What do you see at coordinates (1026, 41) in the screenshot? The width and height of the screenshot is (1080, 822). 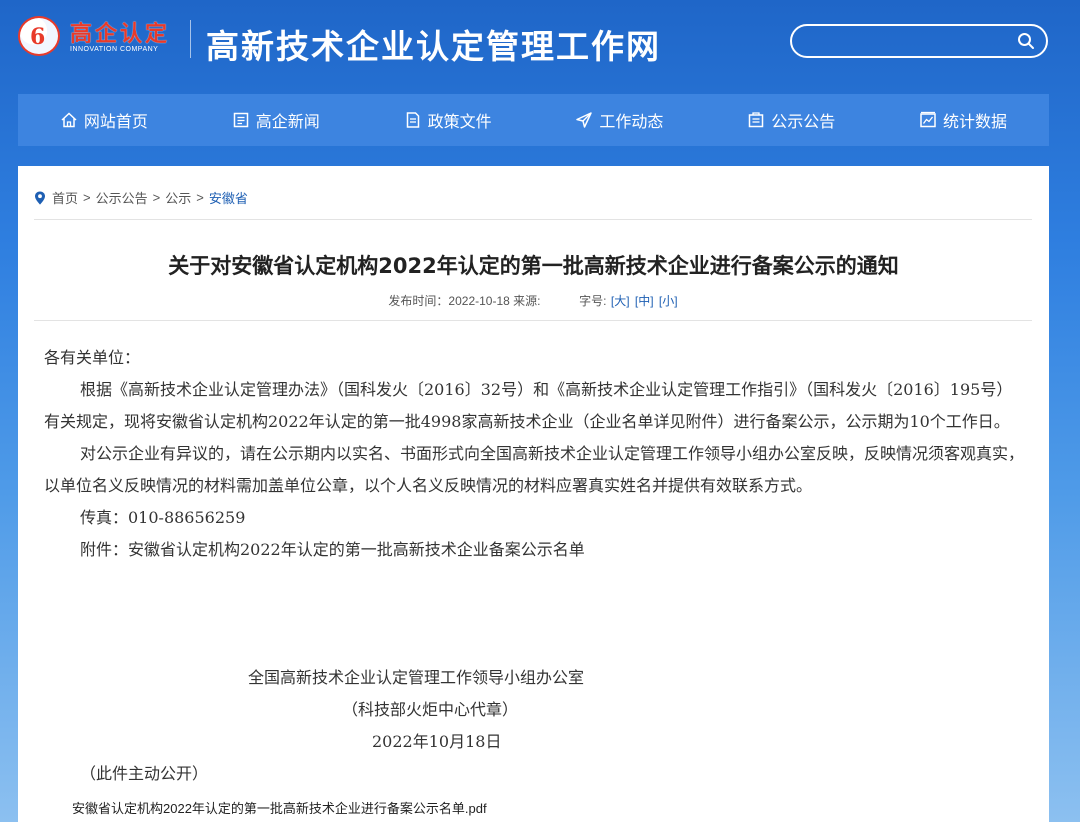 I see `search-icon` at bounding box center [1026, 41].